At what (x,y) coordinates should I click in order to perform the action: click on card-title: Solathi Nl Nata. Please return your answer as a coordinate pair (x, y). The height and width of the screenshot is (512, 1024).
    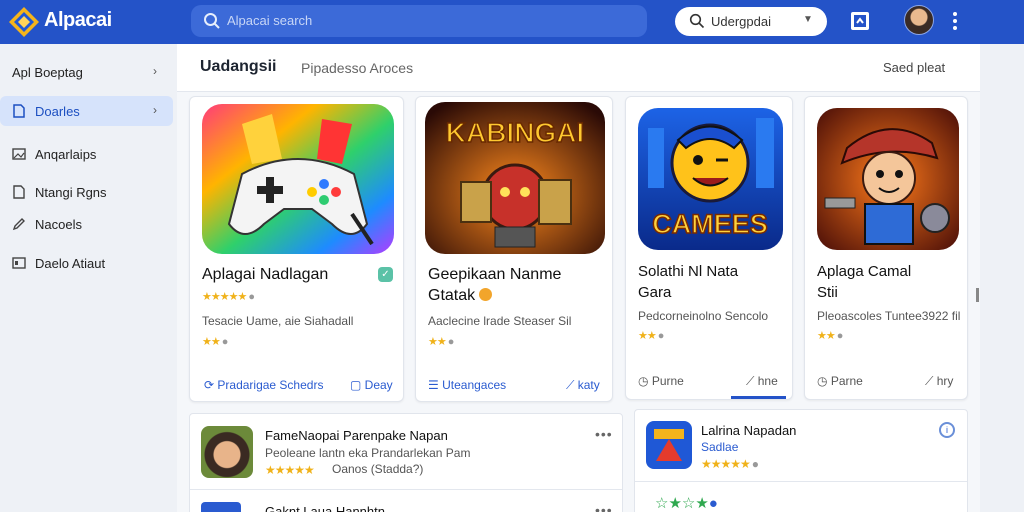
    Looking at the image, I should click on (688, 271).